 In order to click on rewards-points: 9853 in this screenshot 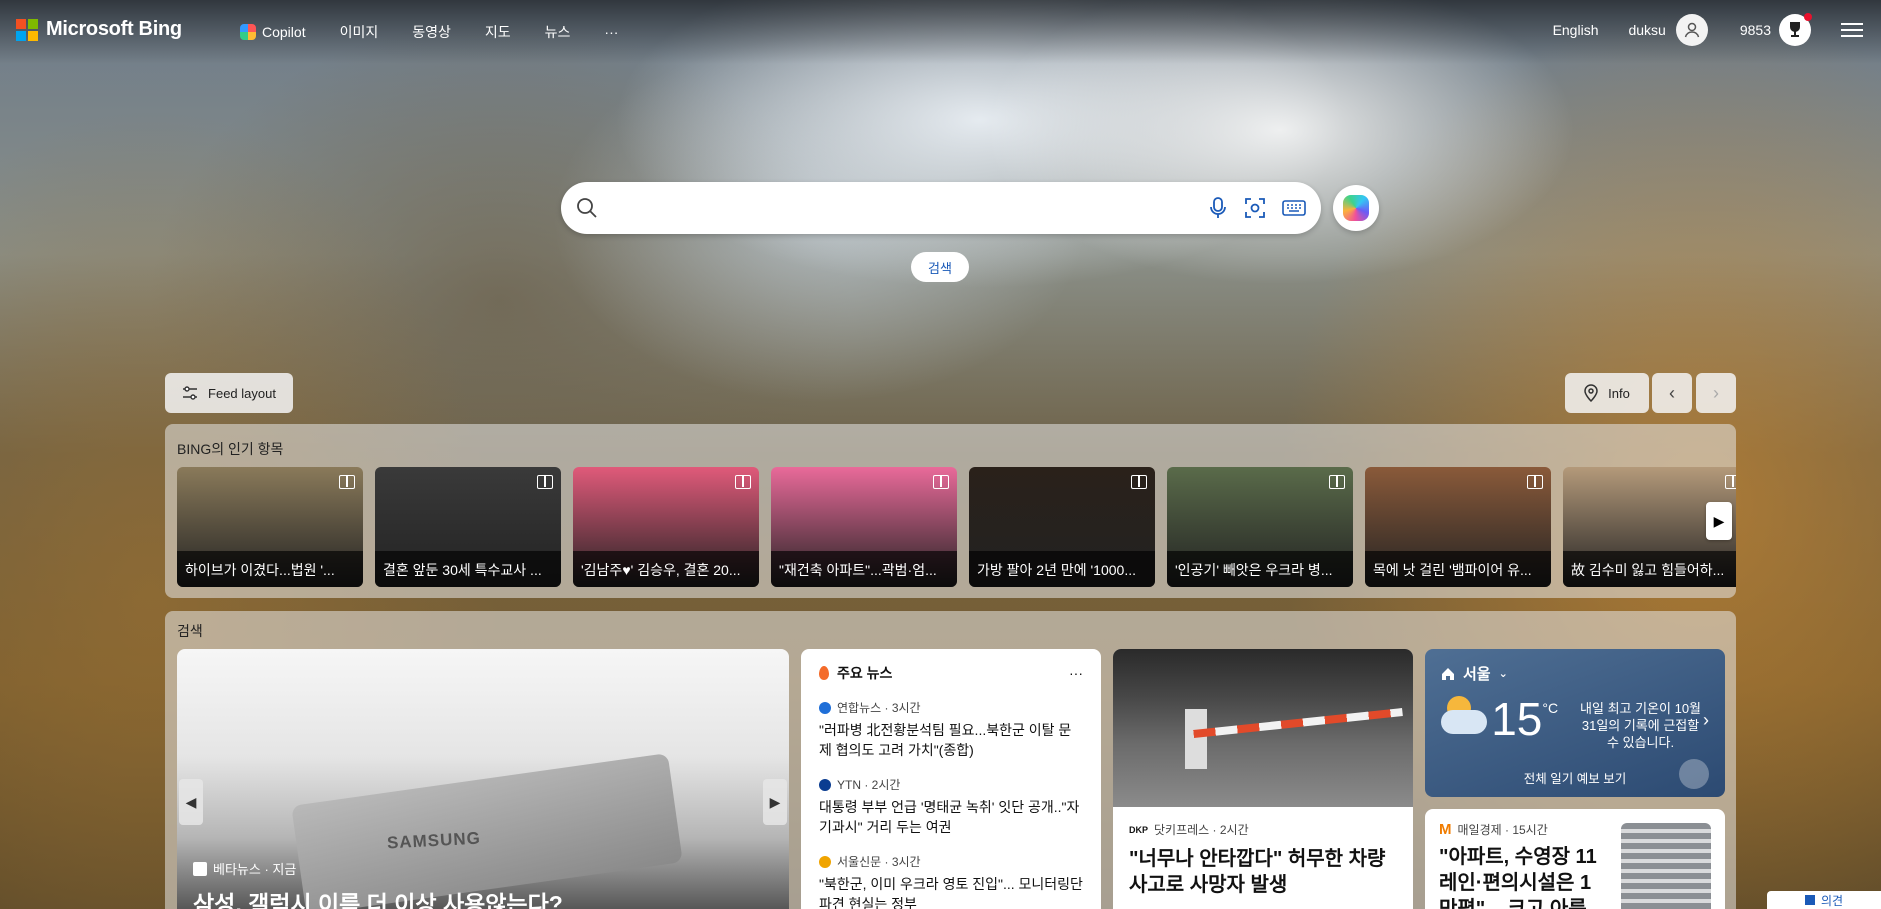, I will do `click(1755, 30)`.